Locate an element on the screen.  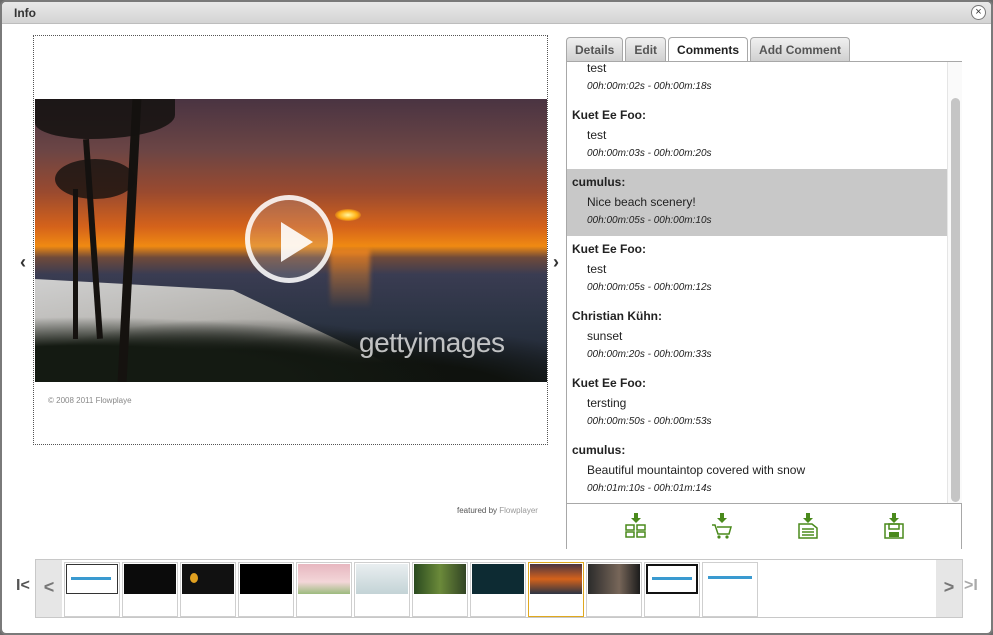
thumbnail-selected is located at coordinates (556, 589).